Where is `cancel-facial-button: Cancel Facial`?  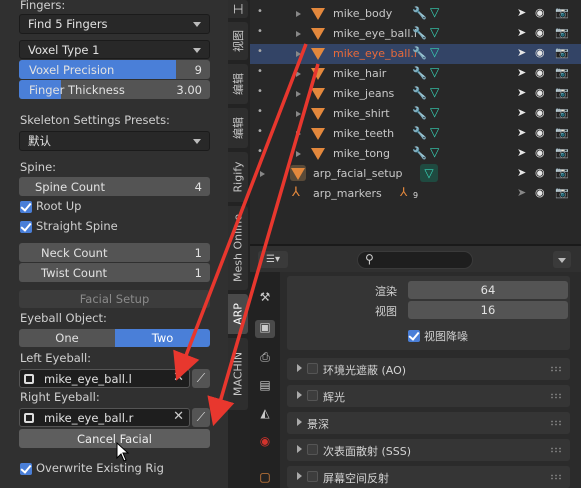
cancel-facial-button: Cancel Facial is located at coordinates (114, 438).